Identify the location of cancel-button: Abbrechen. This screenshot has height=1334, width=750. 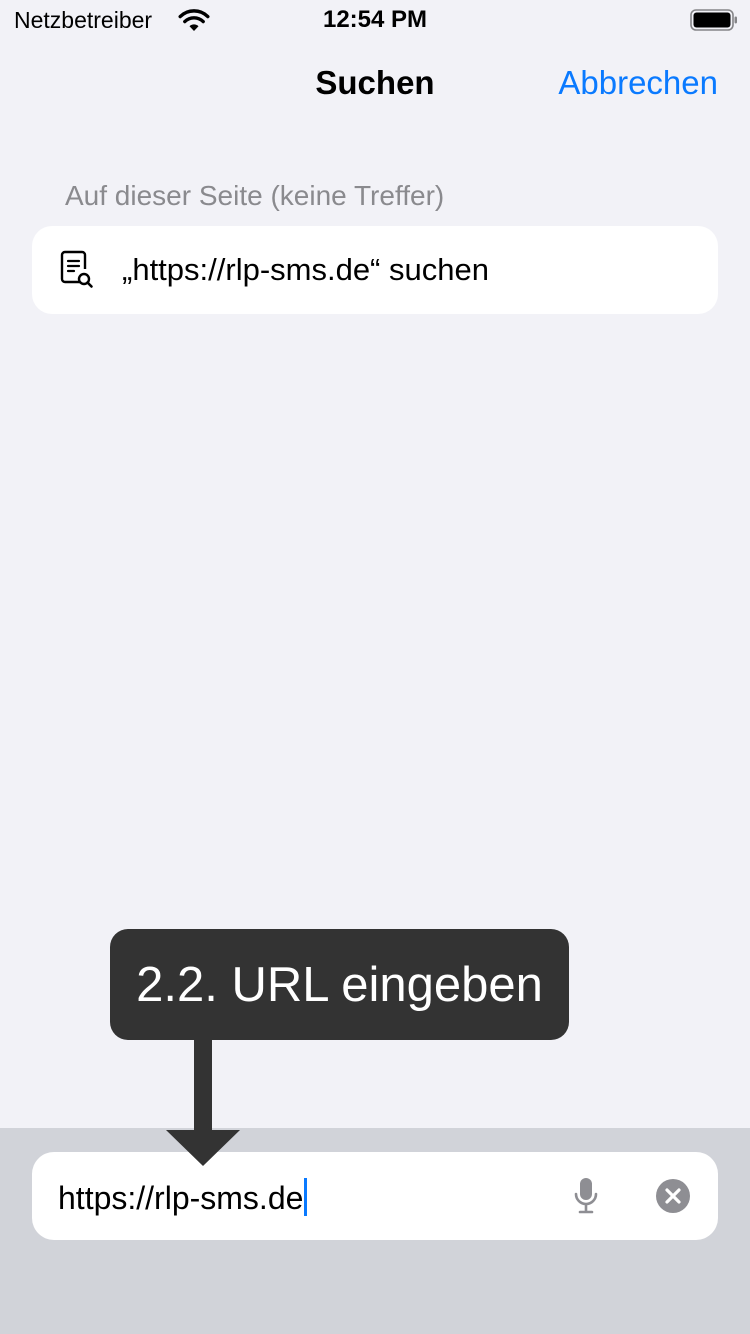
(638, 83).